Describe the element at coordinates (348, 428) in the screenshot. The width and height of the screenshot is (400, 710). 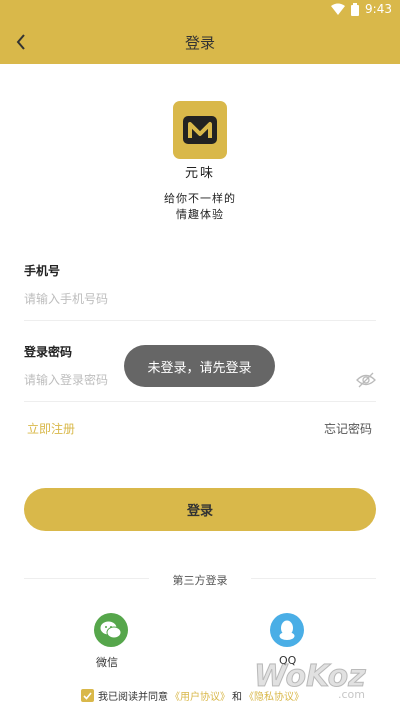
I see `forgot-password-link: 忘记密码` at that location.